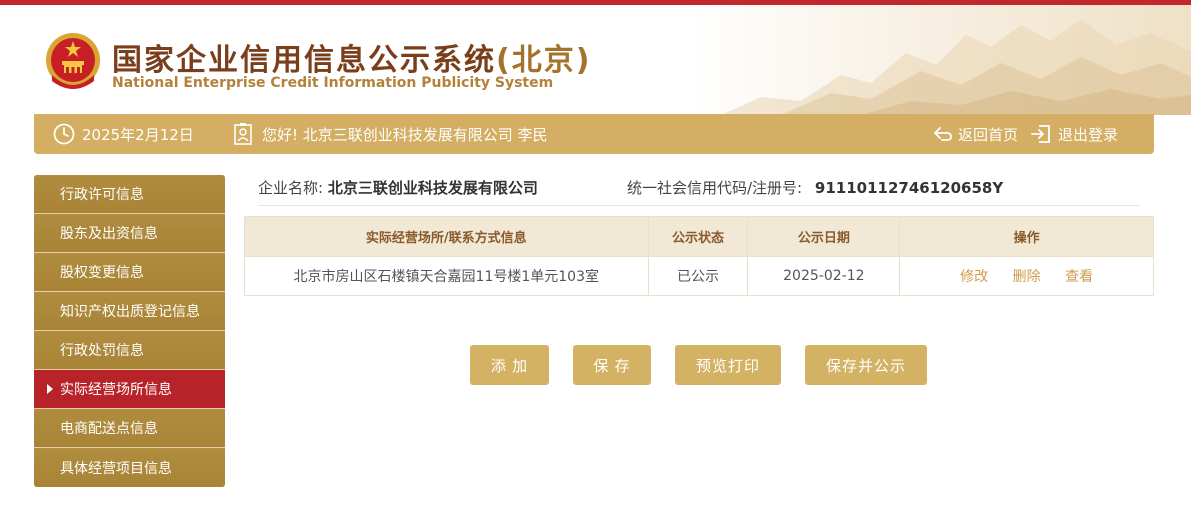 The width and height of the screenshot is (1191, 507). What do you see at coordinates (109, 429) in the screenshot?
I see `sidebar-item-label: 电商配送点信息` at bounding box center [109, 429].